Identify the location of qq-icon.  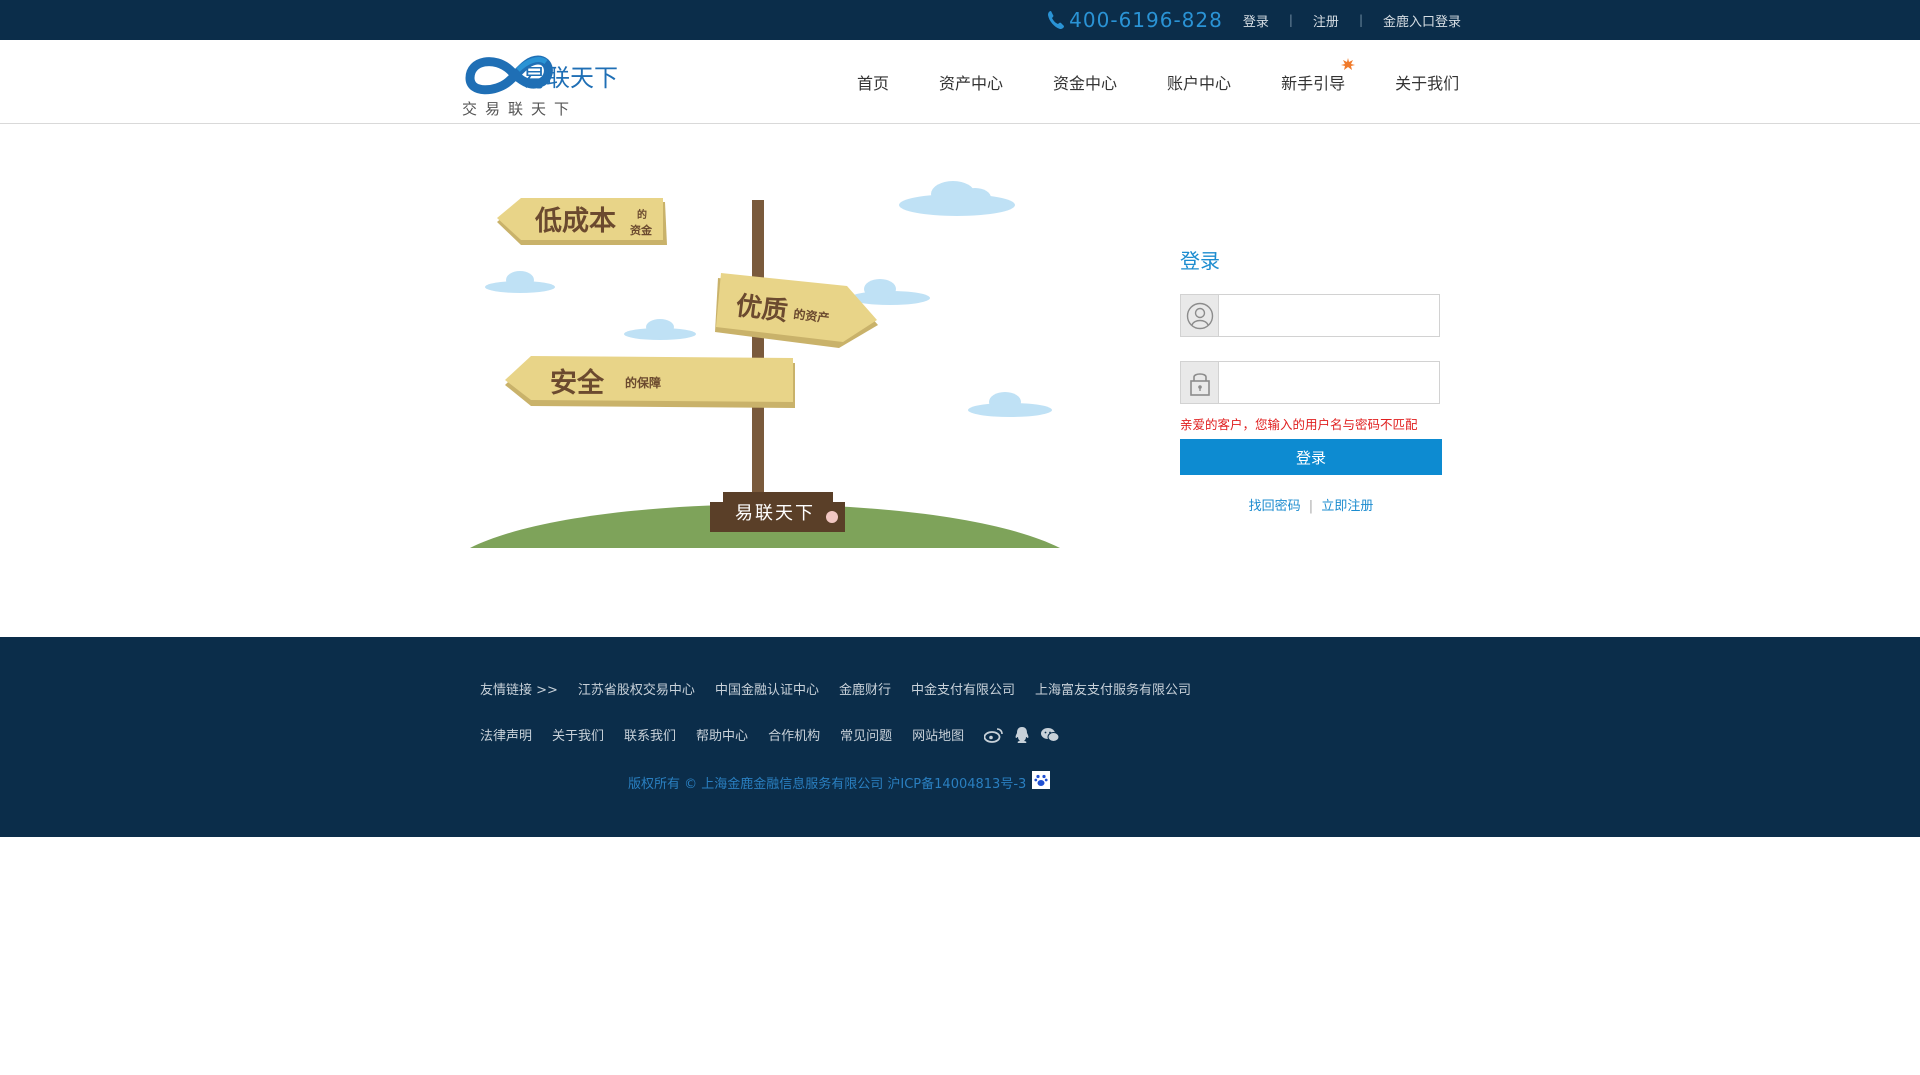
(1022, 735).